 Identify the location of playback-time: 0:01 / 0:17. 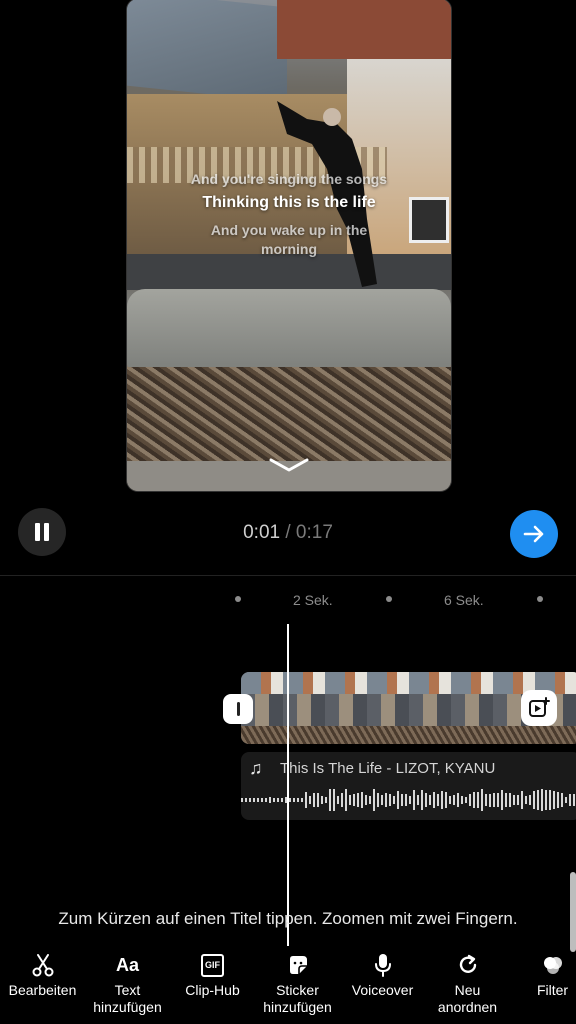
(288, 533).